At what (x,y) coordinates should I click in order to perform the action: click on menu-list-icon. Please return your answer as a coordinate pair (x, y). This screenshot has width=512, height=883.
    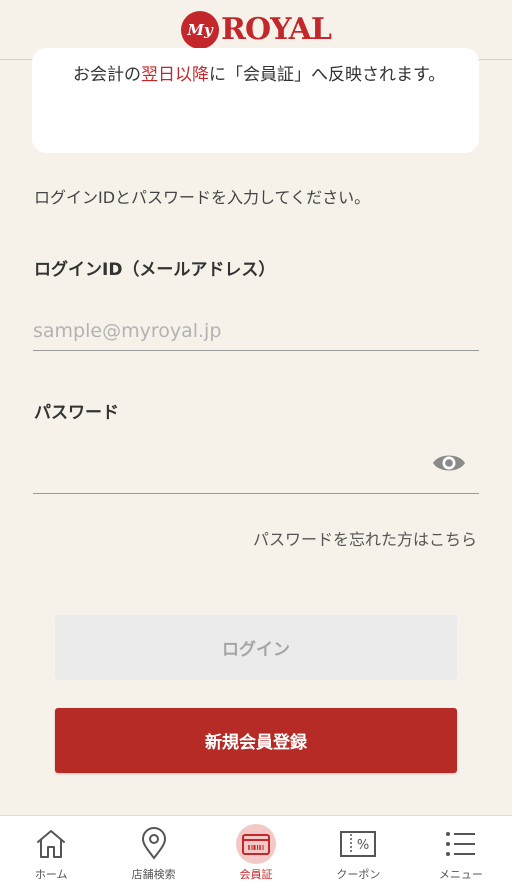
    Looking at the image, I should click on (460, 844).